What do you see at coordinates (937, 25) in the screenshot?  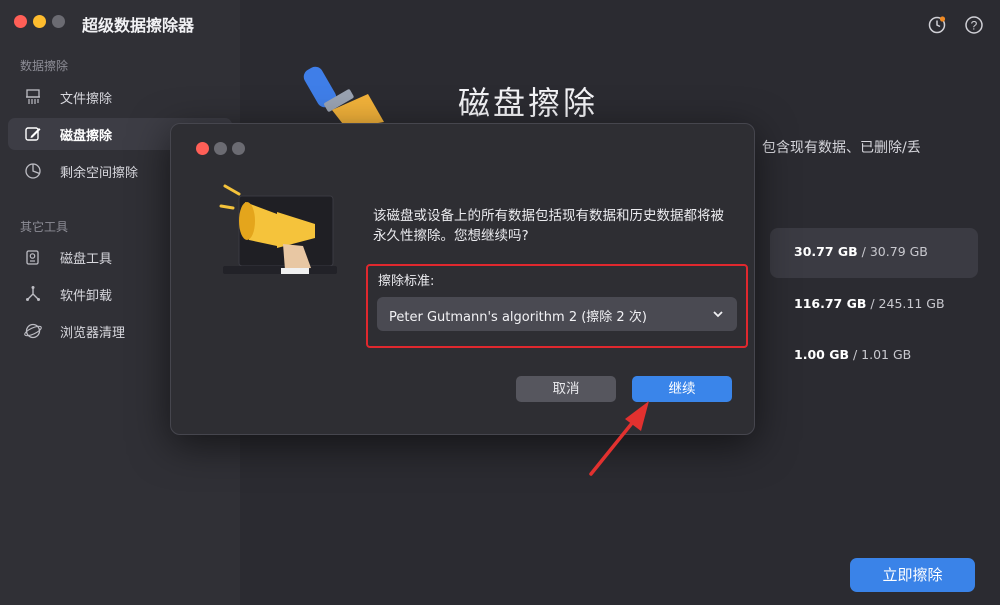 I see `history-icon` at bounding box center [937, 25].